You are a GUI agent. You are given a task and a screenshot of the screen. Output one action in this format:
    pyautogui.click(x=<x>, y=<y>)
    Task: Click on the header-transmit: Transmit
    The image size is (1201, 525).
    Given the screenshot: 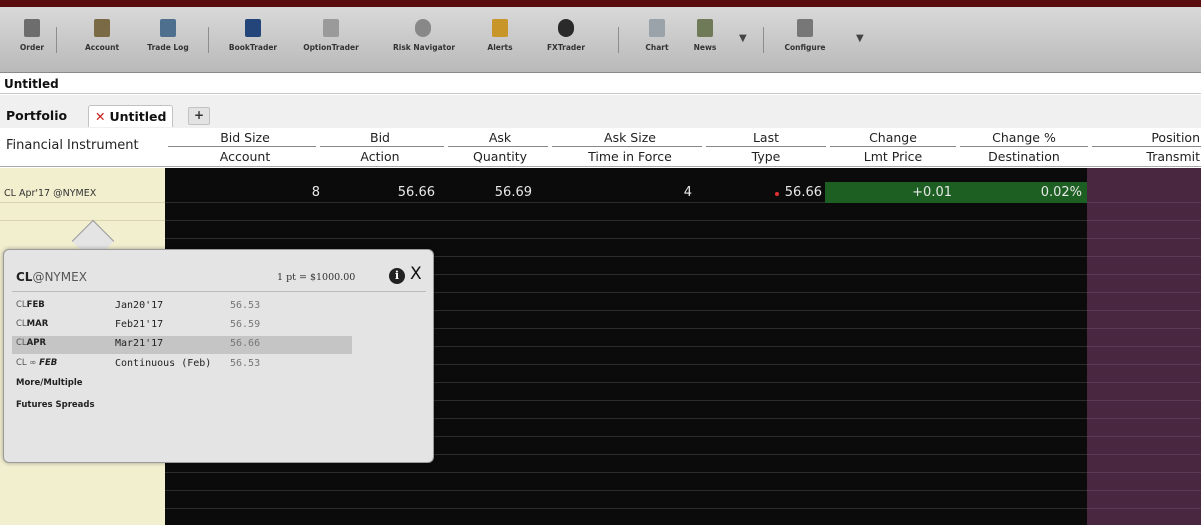 What is the action you would take?
    pyautogui.click(x=1160, y=156)
    